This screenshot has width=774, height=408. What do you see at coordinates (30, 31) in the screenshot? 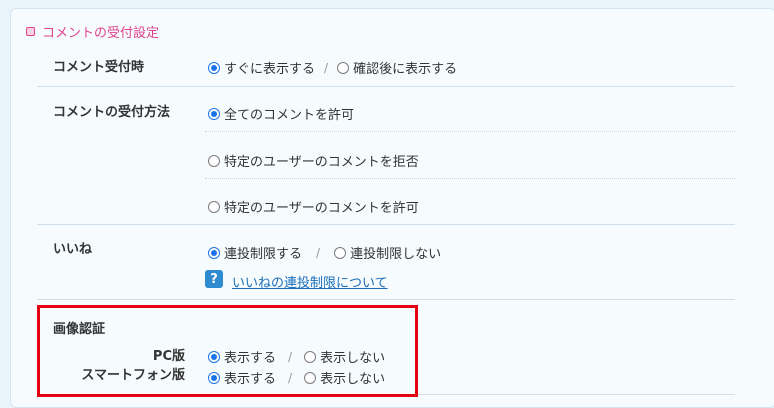
I see `section-bullet-icon` at bounding box center [30, 31].